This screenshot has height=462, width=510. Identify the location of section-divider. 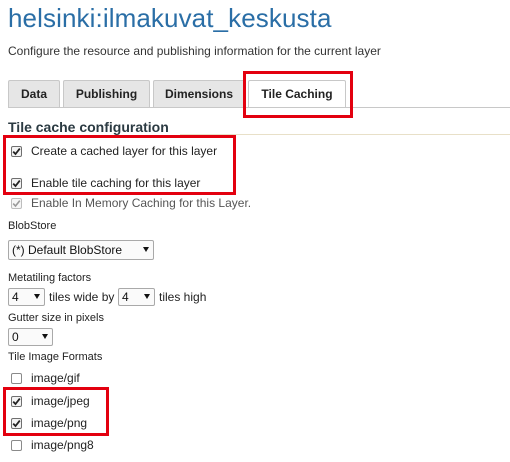
(345, 134).